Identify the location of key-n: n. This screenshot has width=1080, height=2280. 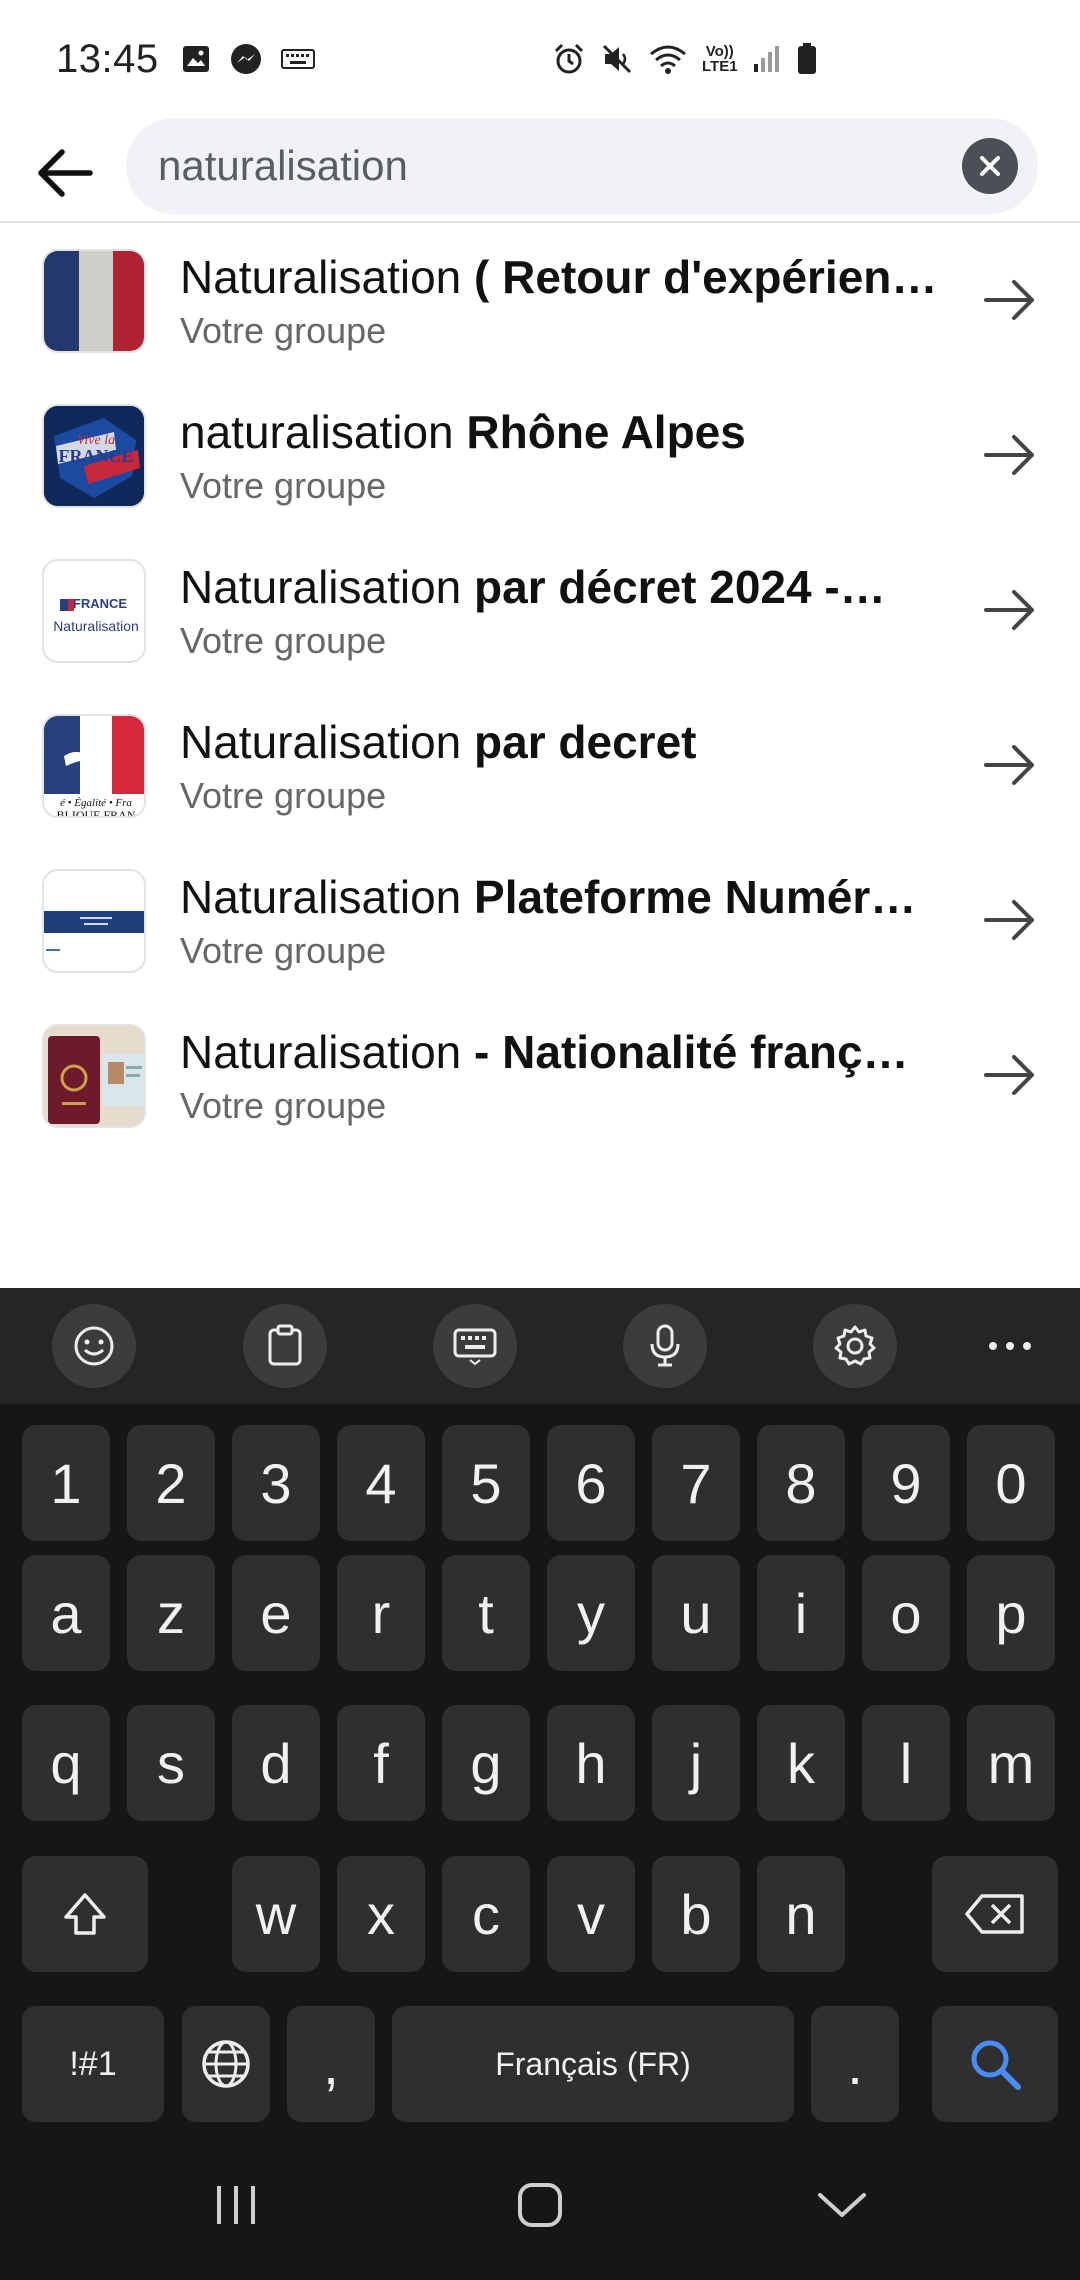
(801, 1914).